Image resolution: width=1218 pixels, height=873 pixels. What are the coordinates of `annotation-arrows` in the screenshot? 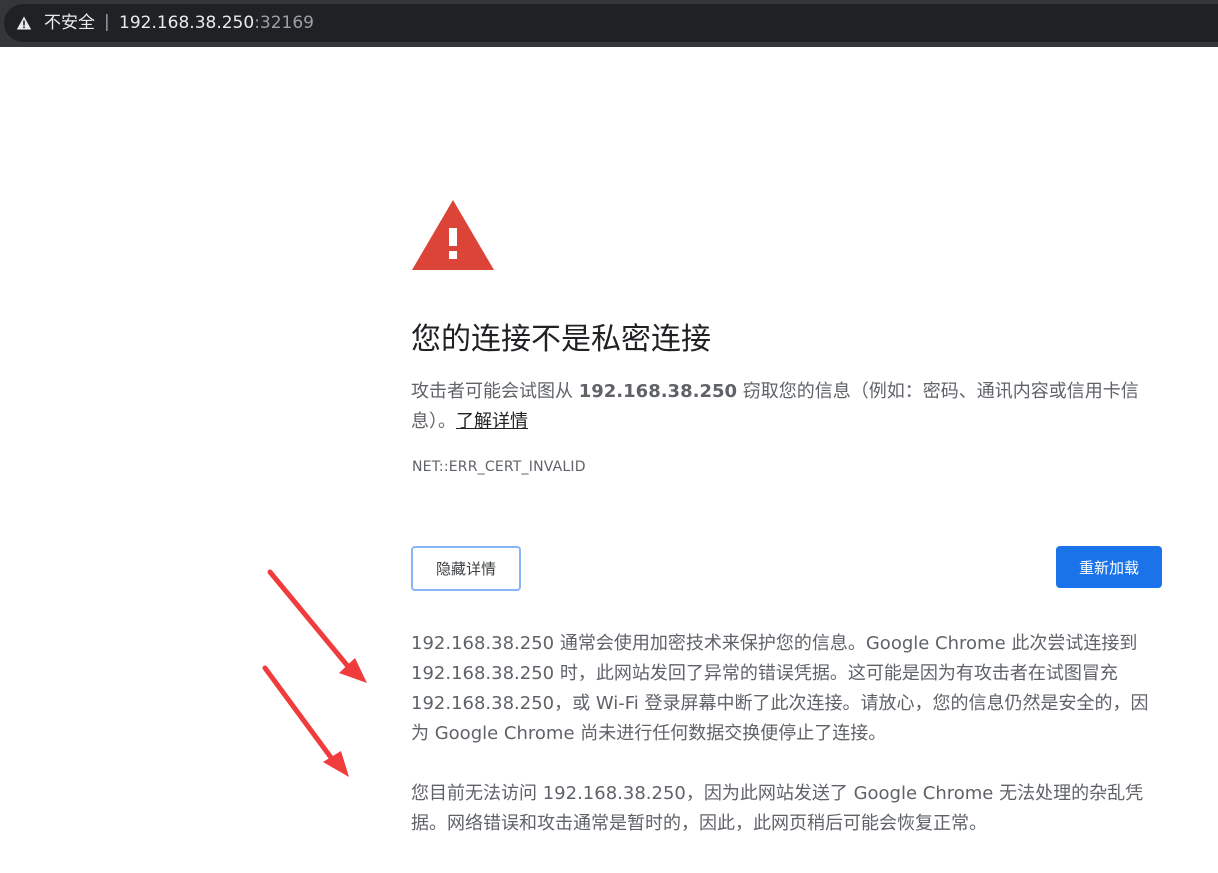 It's located at (314, 673).